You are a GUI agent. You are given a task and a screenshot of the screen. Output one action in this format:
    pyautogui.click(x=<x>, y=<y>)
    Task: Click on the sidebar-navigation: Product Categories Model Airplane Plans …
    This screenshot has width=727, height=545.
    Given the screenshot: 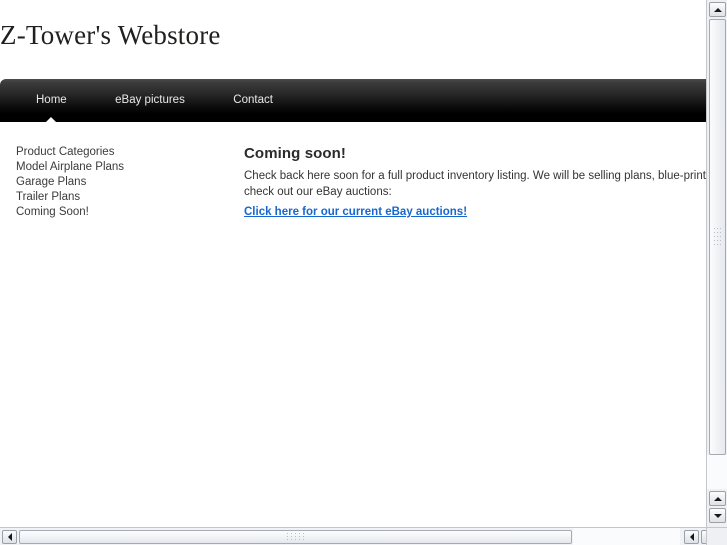 What is the action you would take?
    pyautogui.click(x=116, y=182)
    